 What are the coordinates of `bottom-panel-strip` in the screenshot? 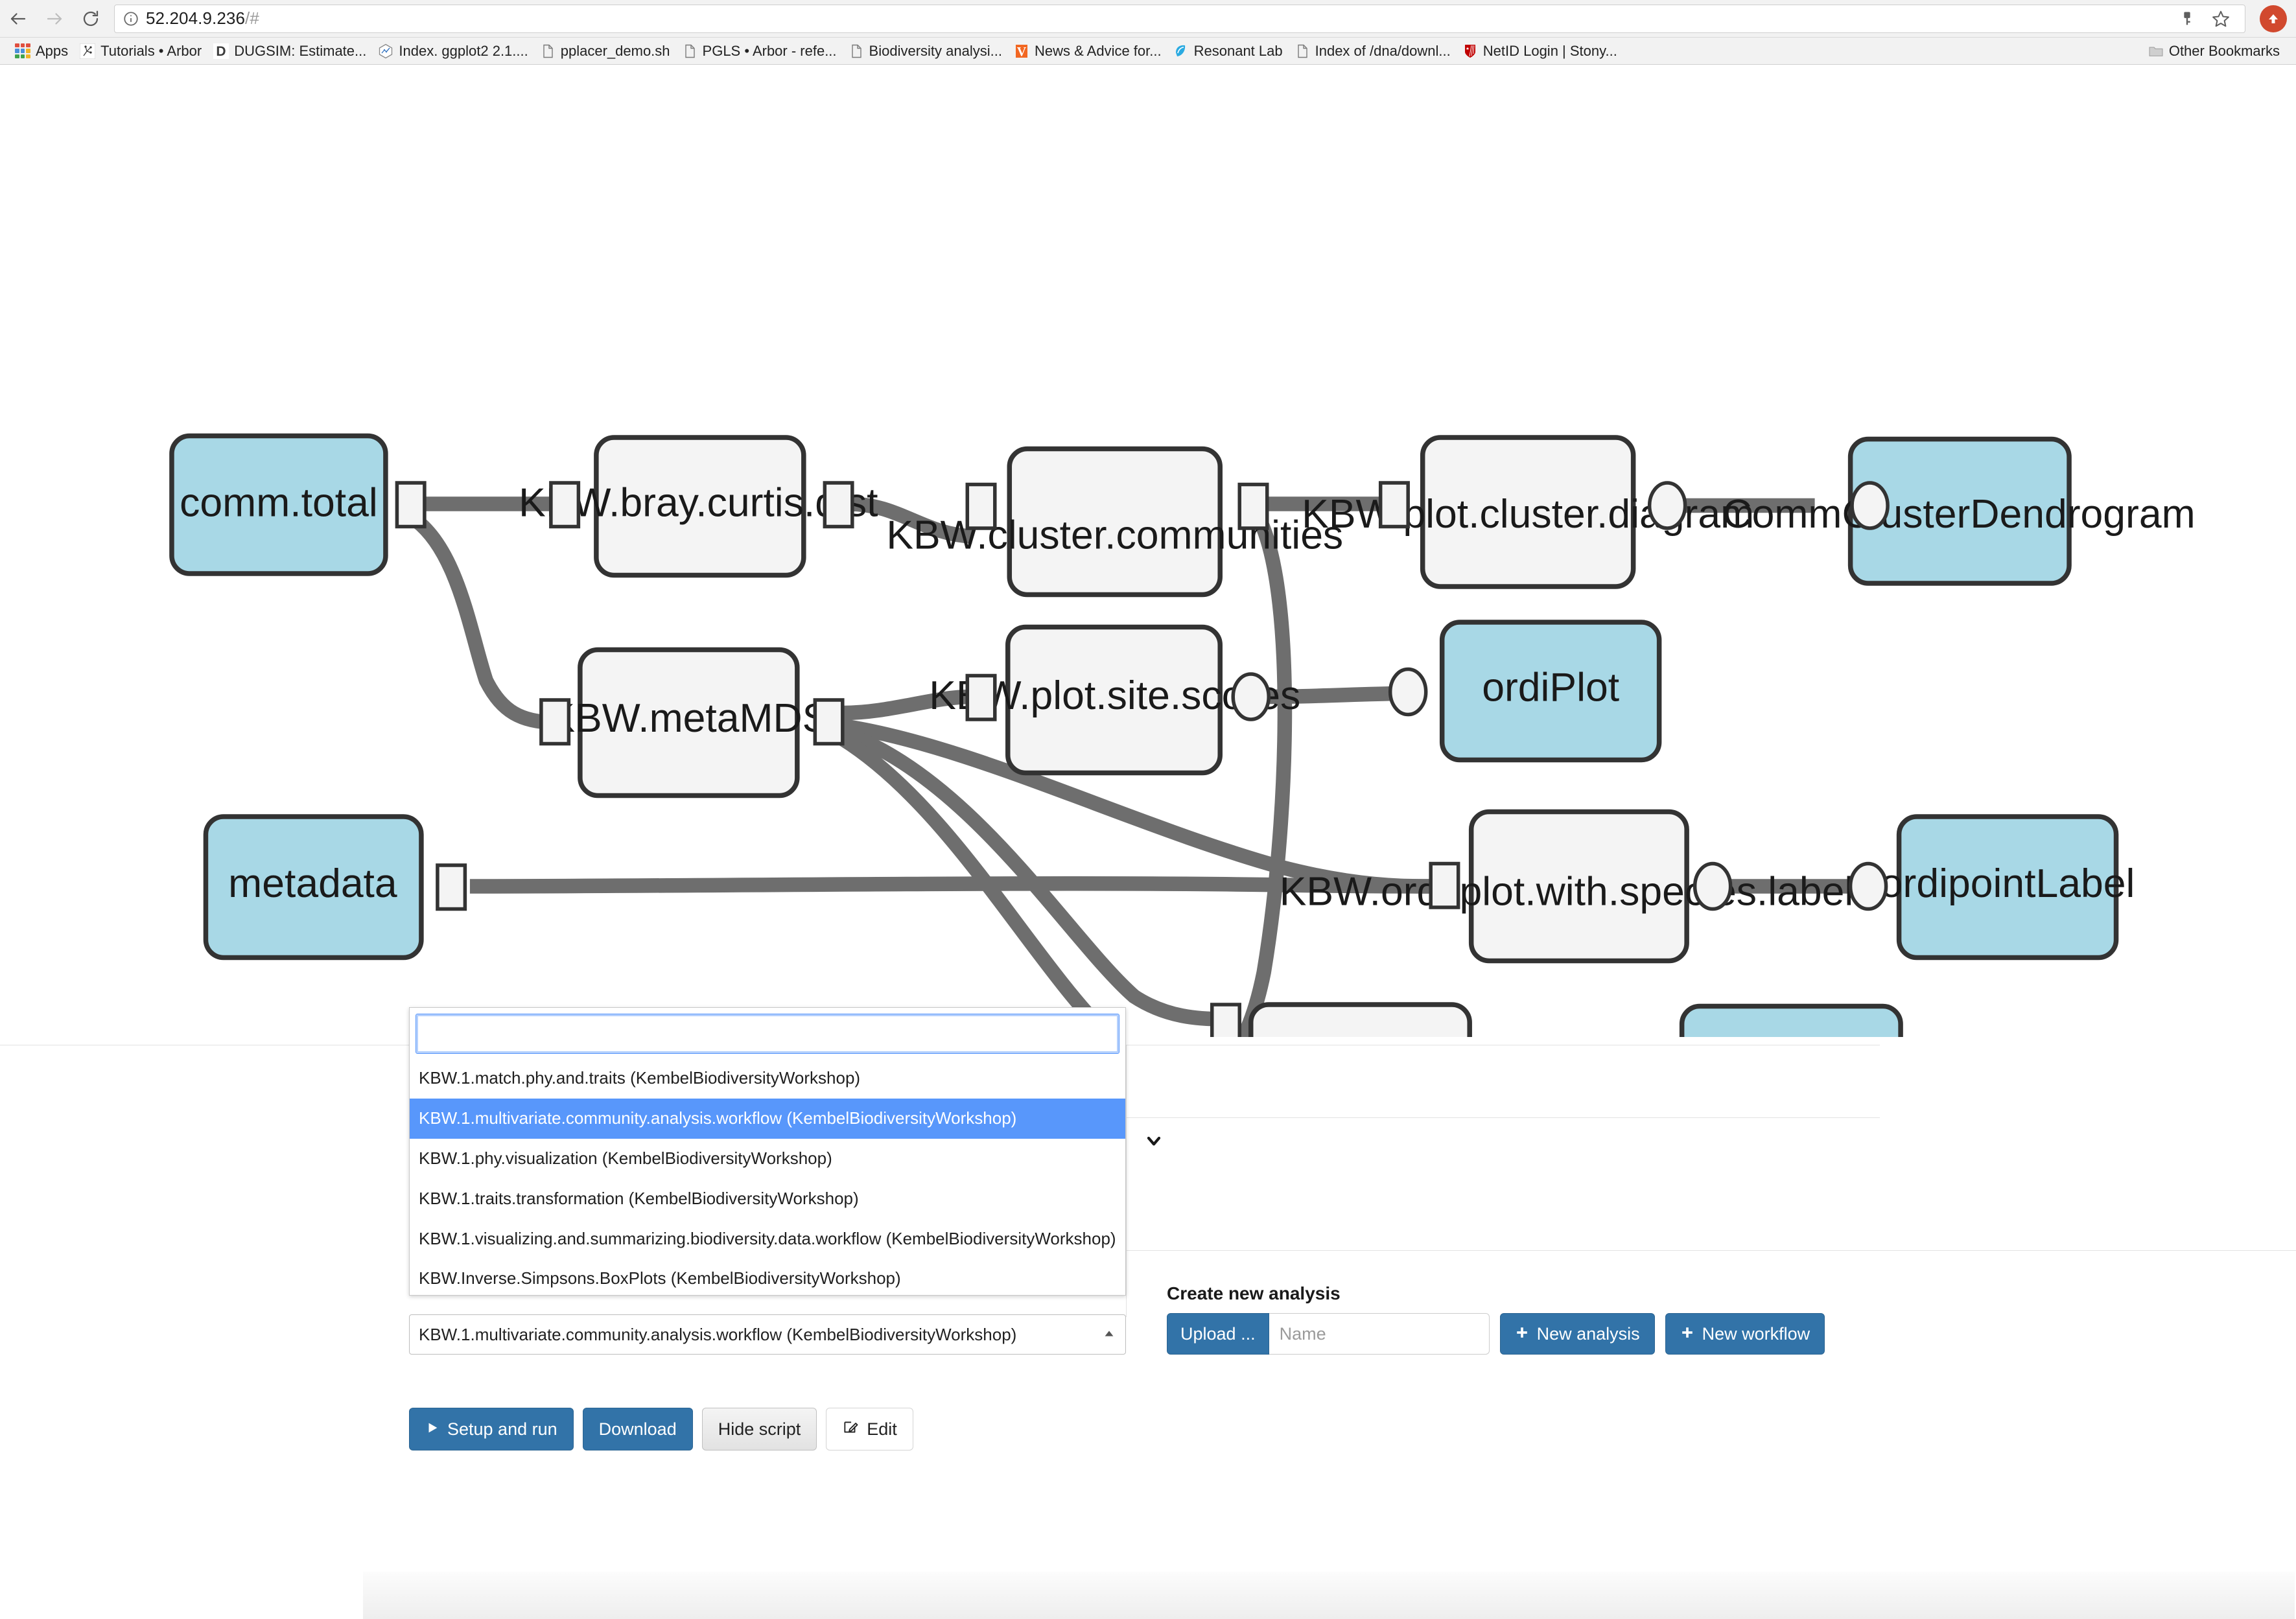 It's located at (1329, 1596).